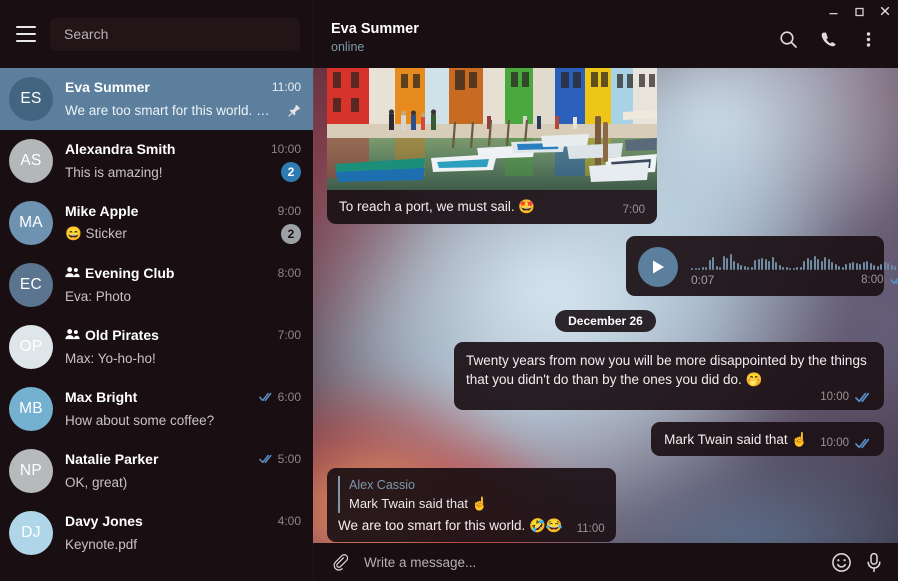 The height and width of the screenshot is (581, 898). I want to click on microphone-icon, so click(874, 562).